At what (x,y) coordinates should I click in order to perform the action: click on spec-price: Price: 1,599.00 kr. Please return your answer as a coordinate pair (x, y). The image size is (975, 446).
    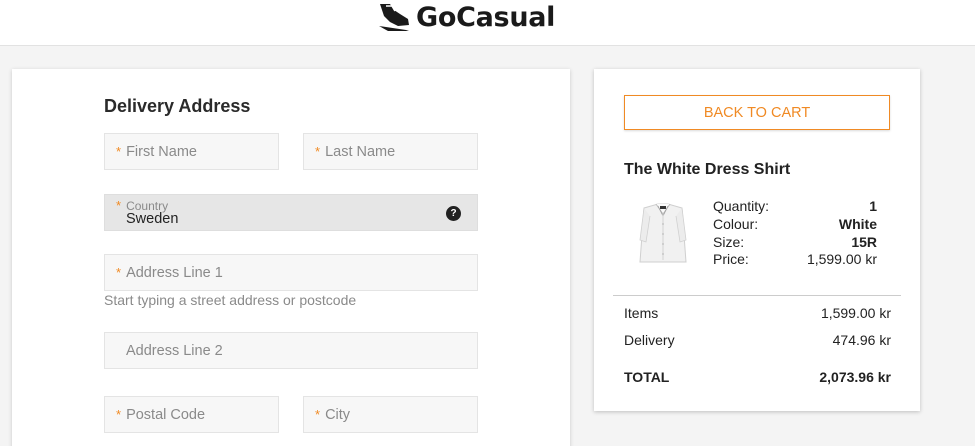
    Looking at the image, I should click on (795, 259).